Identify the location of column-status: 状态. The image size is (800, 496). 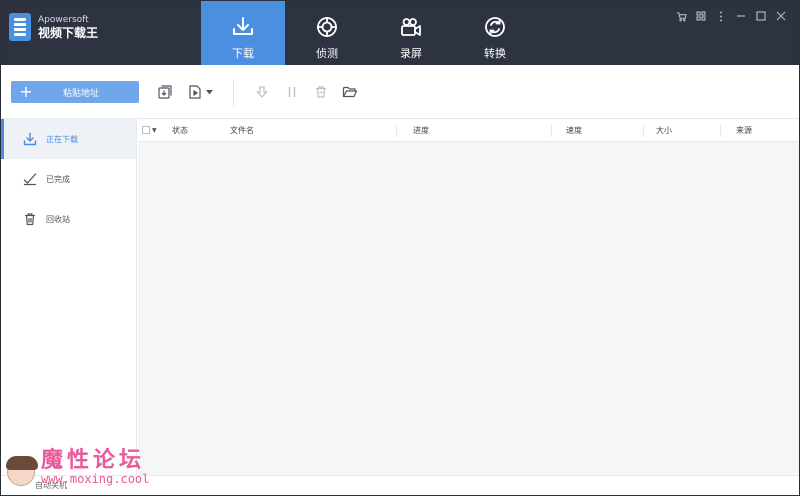
(180, 130).